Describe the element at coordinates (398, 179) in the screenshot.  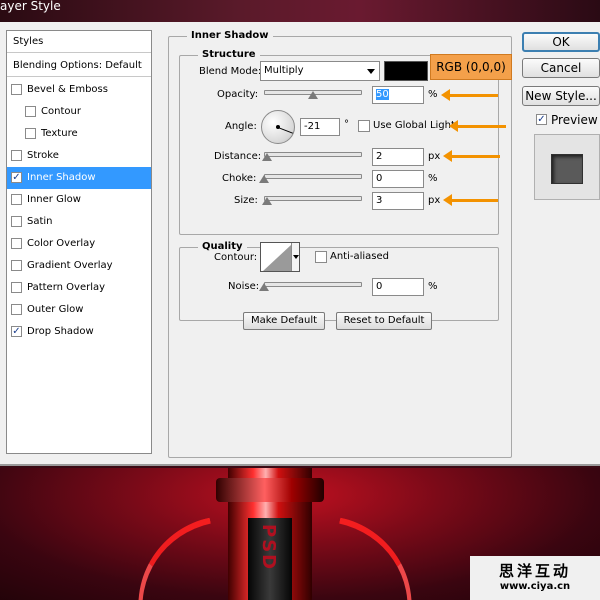
I see `choke-input: 0` at that location.